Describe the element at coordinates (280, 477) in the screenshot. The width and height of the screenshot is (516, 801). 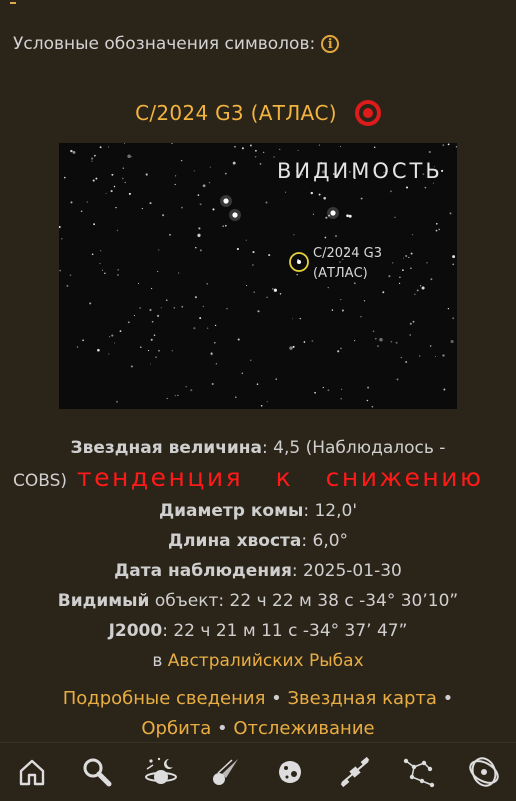
I see `trend-text: тенденция к снижению` at that location.